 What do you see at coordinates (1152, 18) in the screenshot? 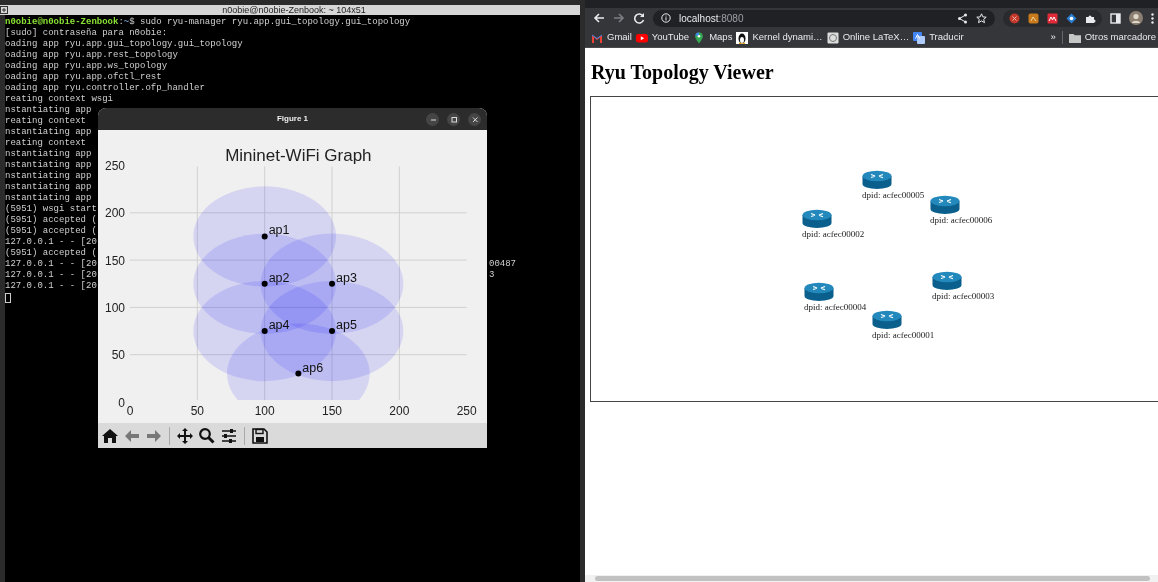
I see `menu-icon` at bounding box center [1152, 18].